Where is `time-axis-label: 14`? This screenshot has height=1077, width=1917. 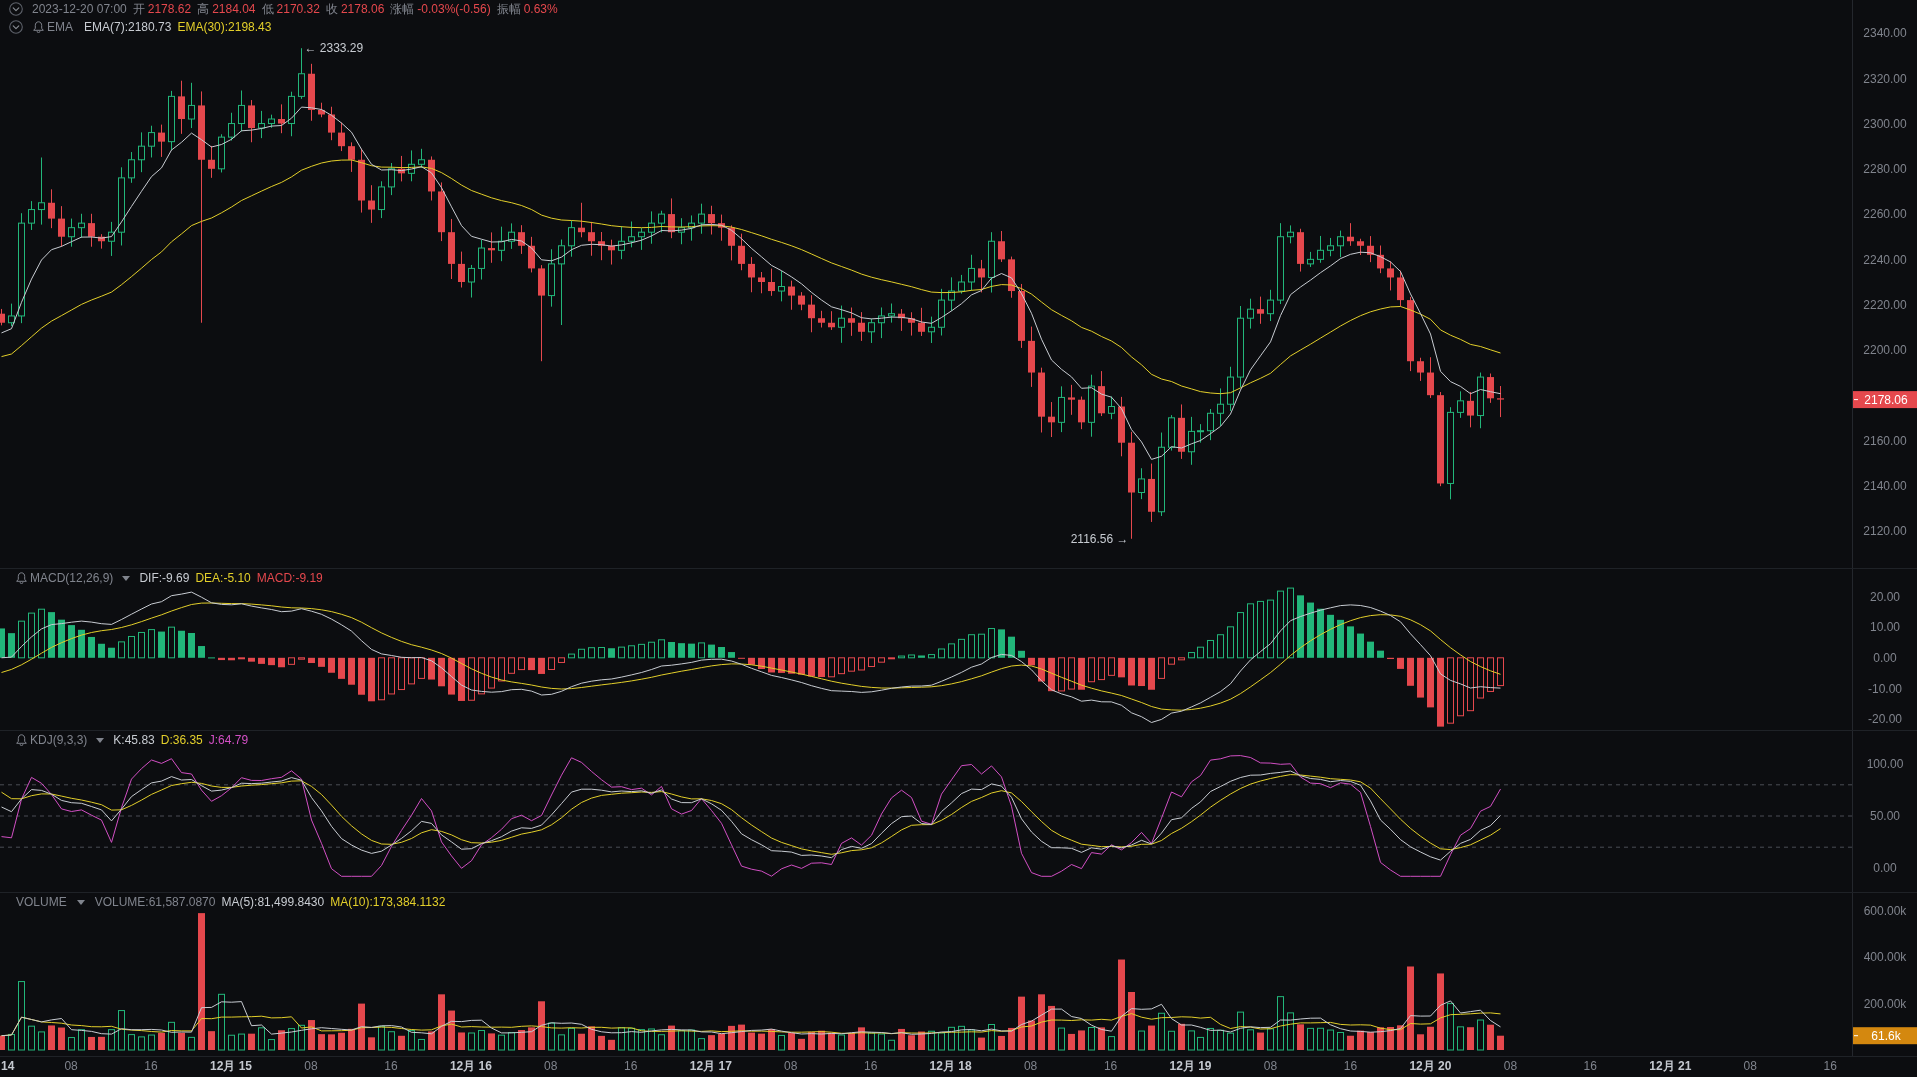 time-axis-label: 14 is located at coordinates (8, 1066).